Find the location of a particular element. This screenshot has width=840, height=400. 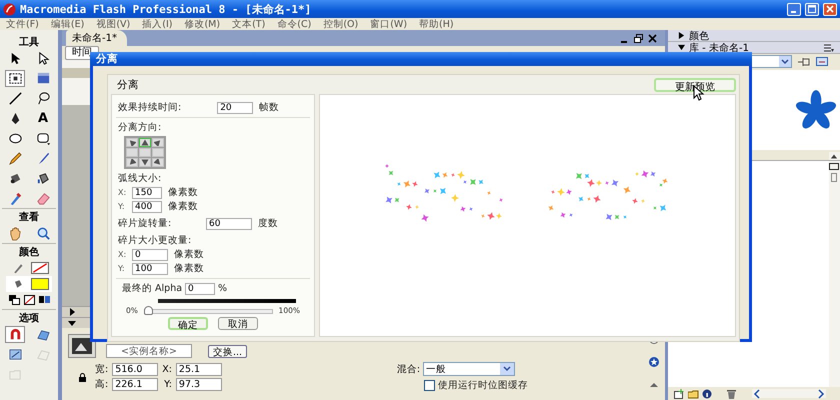

alpha-label: 最终的 Alpha is located at coordinates (152, 288).